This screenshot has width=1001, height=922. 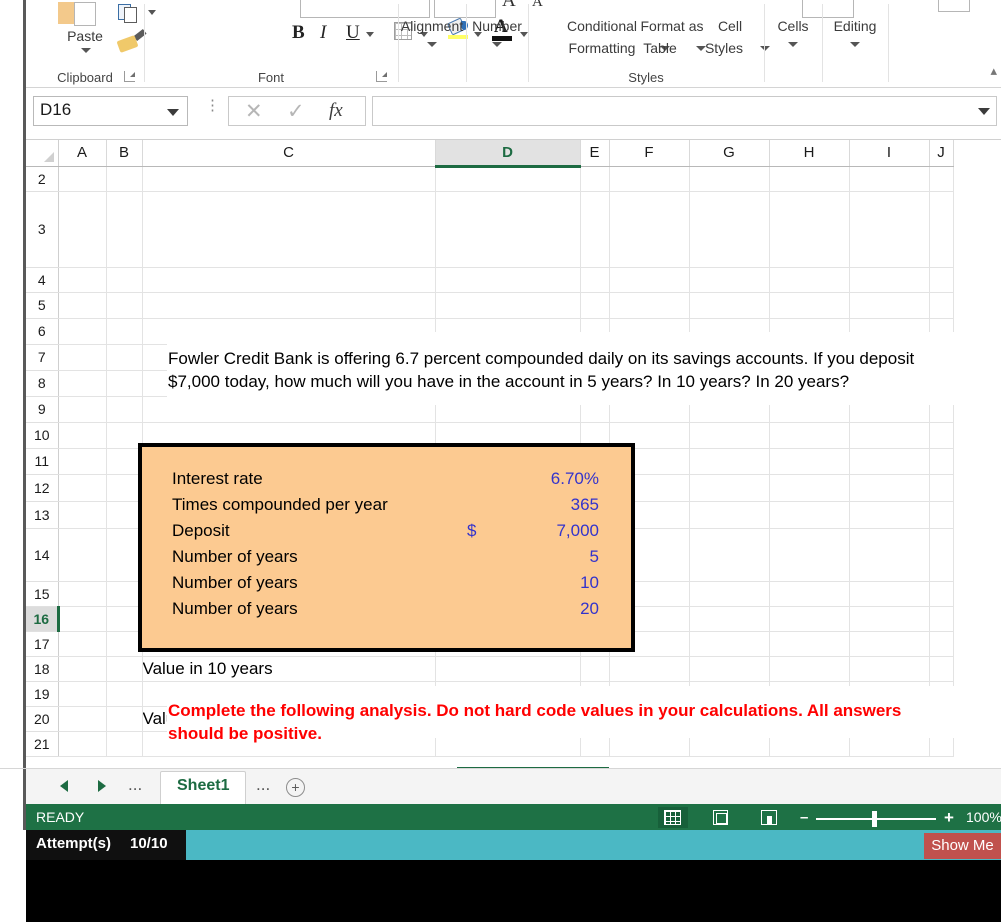 I want to click on formula-bar-dots-icon: ⋮, so click(x=212, y=109).